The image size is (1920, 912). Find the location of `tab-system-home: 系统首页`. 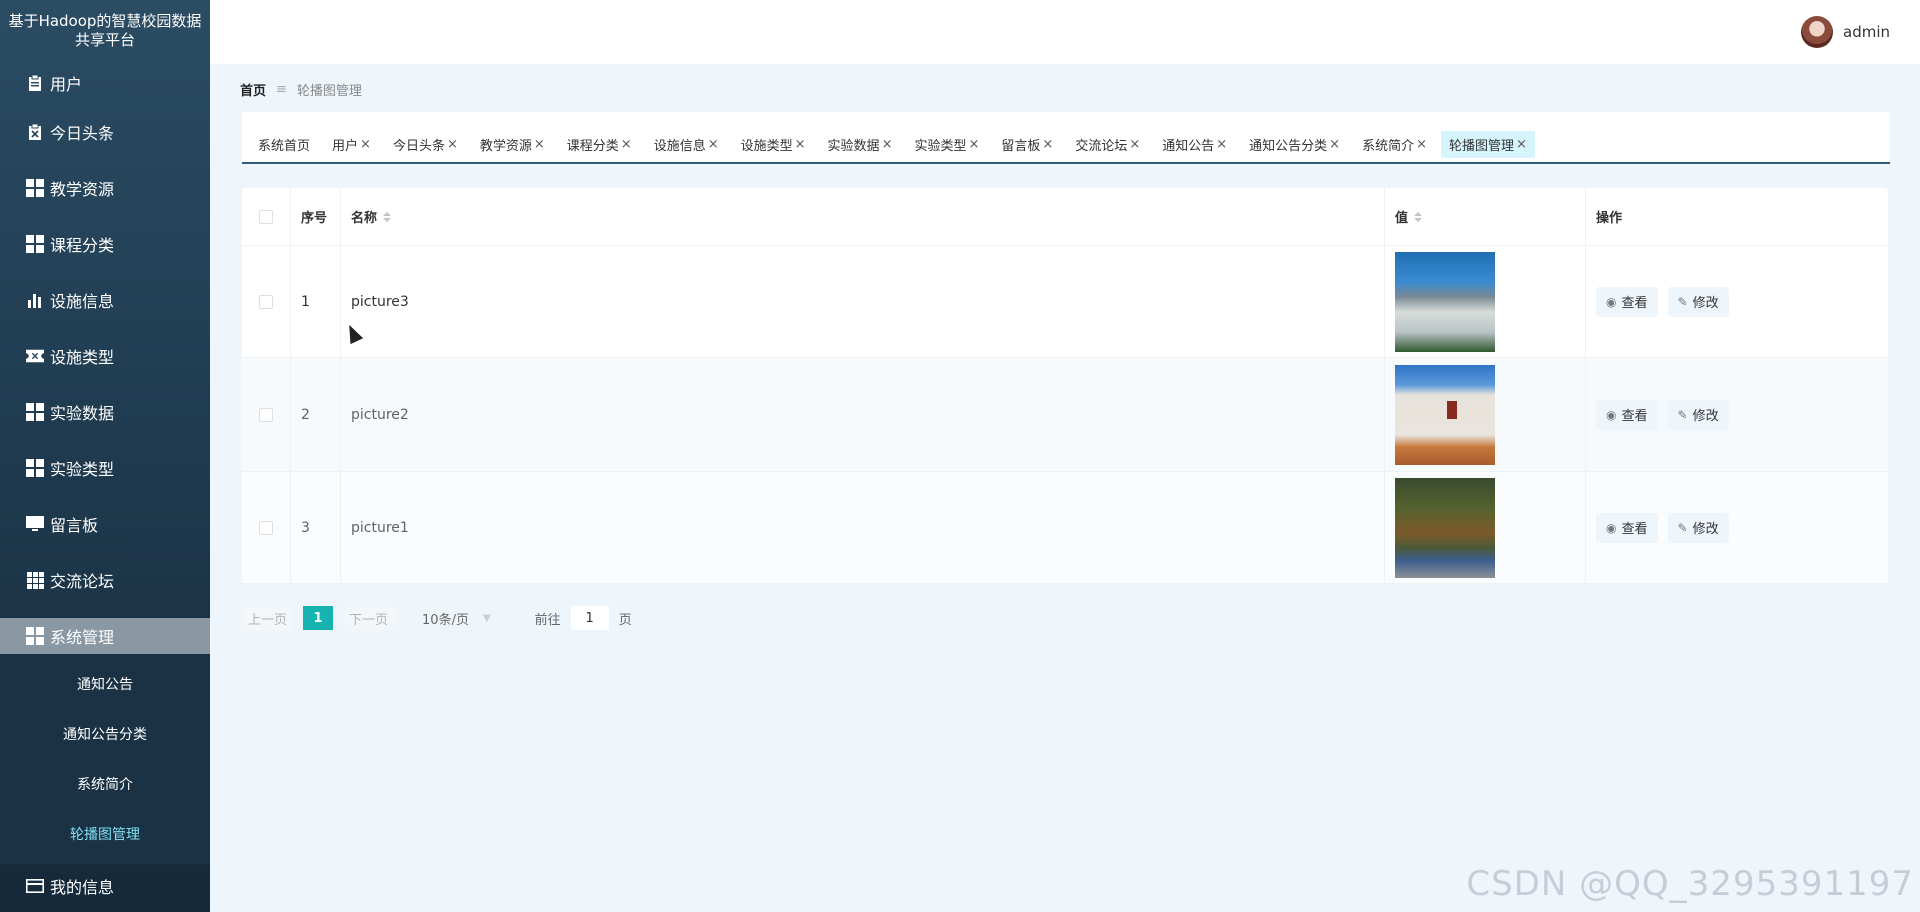

tab-system-home: 系统首页 is located at coordinates (284, 144).